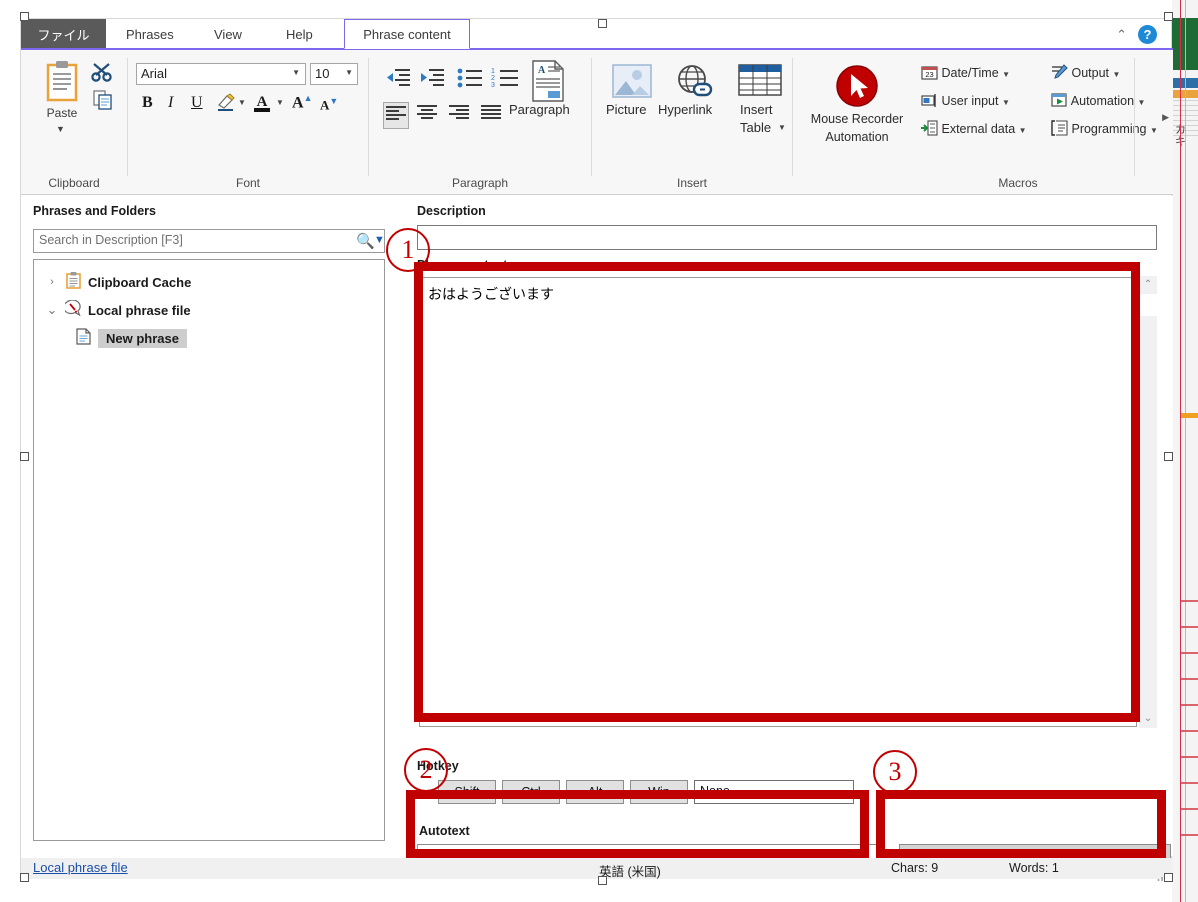 The image size is (1198, 902). Describe the element at coordinates (62, 81) in the screenshot. I see `paste-icon` at that location.